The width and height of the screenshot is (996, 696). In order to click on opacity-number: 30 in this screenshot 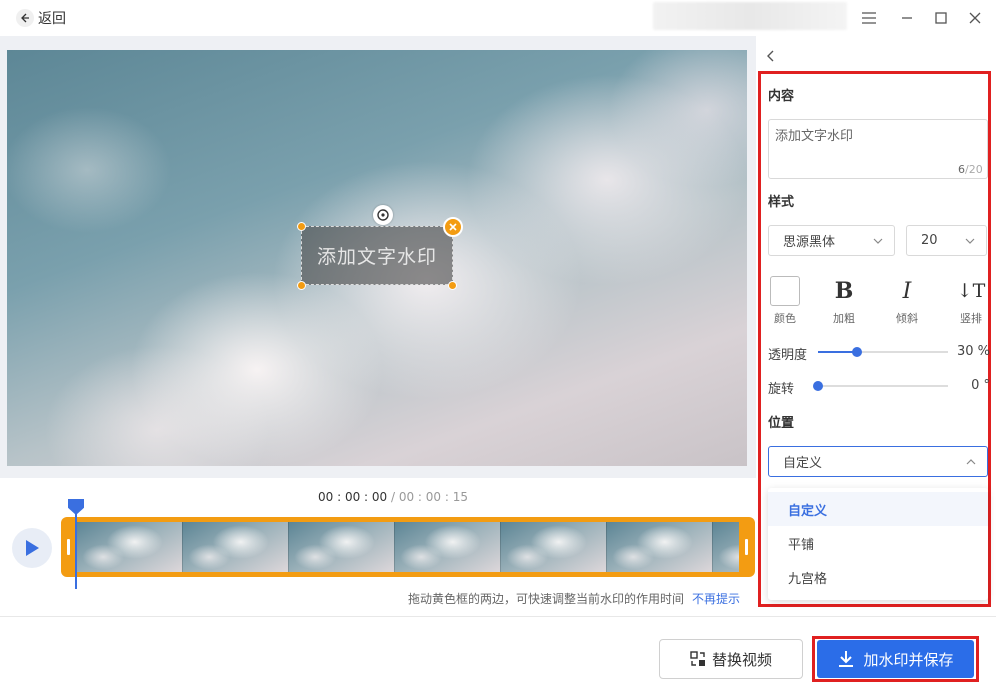, I will do `click(965, 351)`.